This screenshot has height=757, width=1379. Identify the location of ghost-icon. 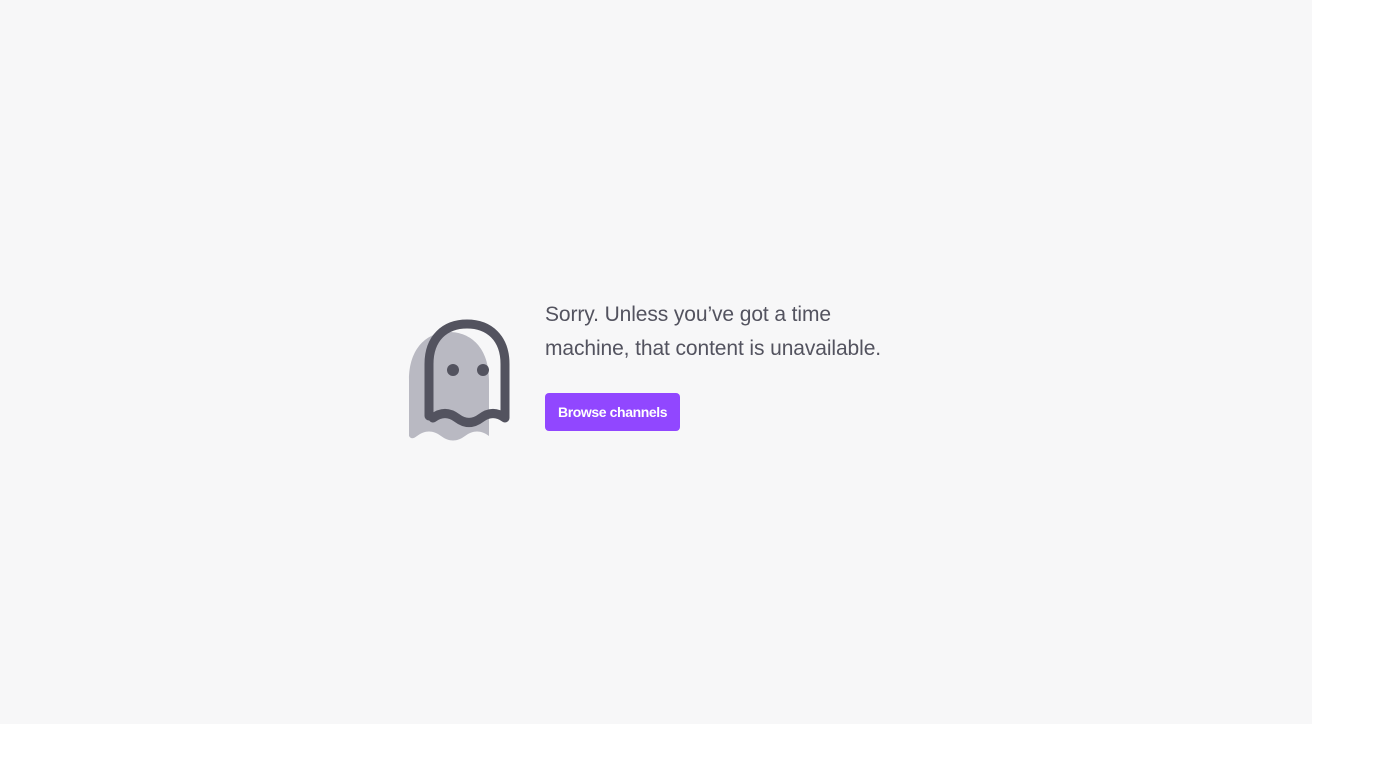
(459, 380).